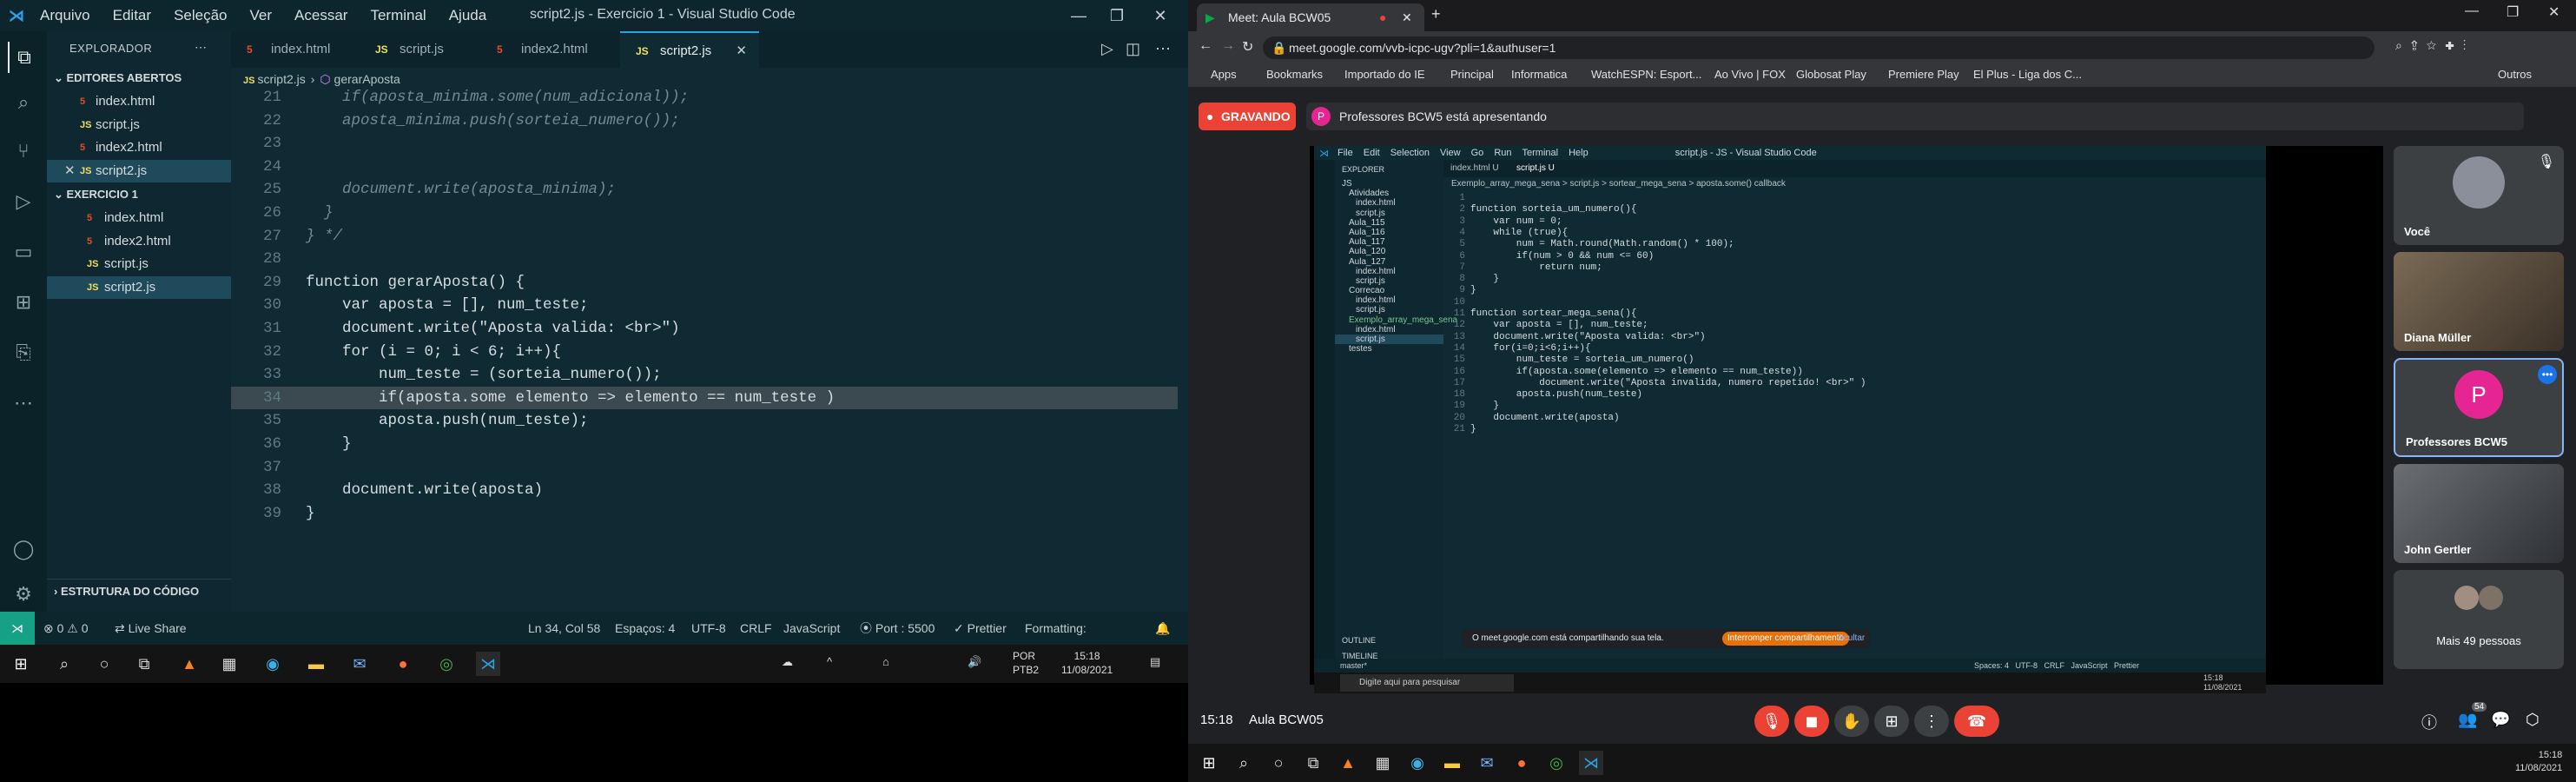  I want to click on more-actions-icon: ⋯, so click(1163, 49).